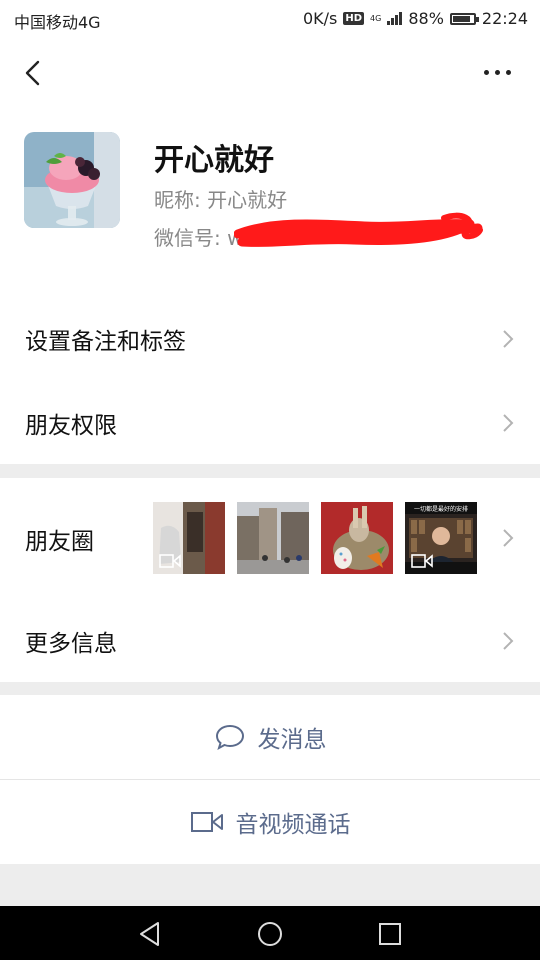  What do you see at coordinates (150, 934) in the screenshot?
I see `nav-back-icon` at bounding box center [150, 934].